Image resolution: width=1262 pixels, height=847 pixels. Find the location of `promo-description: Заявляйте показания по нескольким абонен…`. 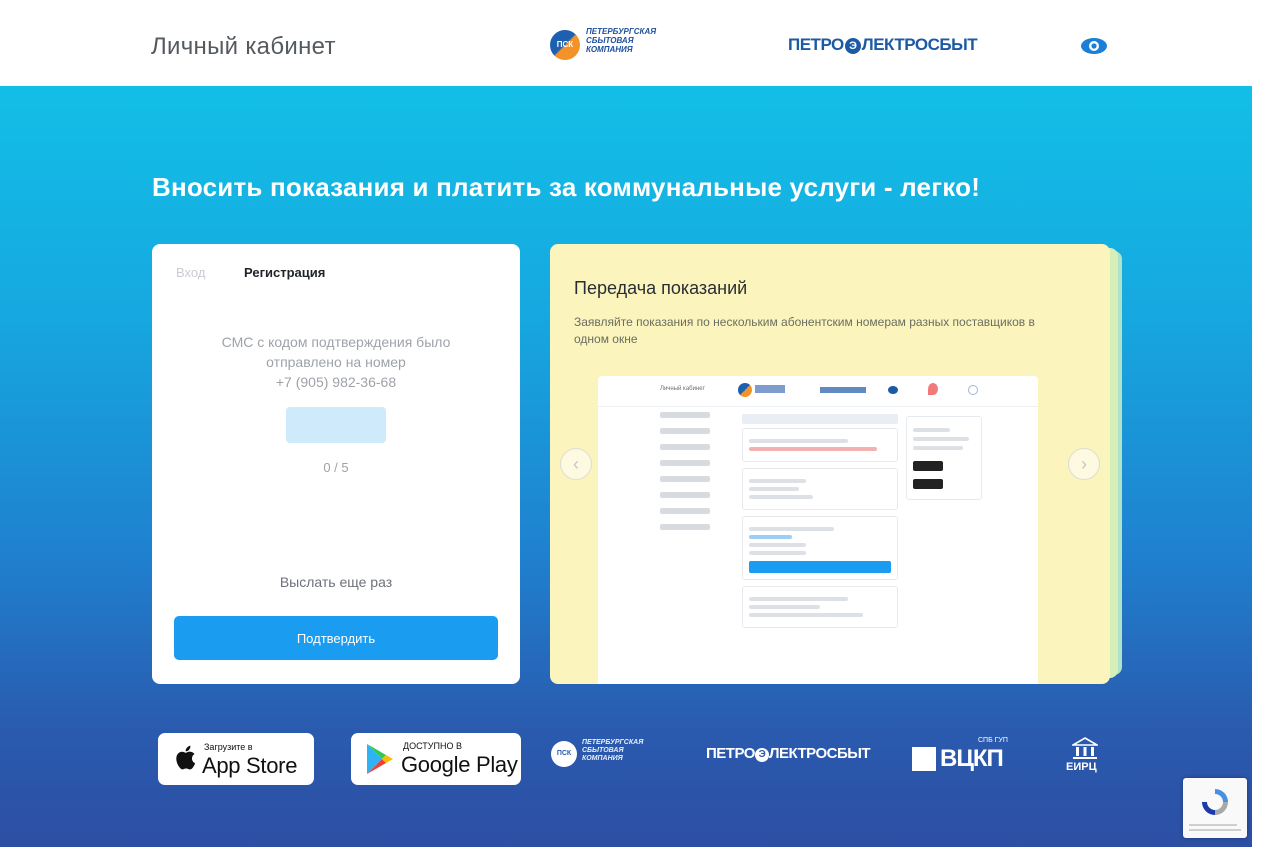

promo-description: Заявляйте показания по нескольким абонен… is located at coordinates (804, 330).